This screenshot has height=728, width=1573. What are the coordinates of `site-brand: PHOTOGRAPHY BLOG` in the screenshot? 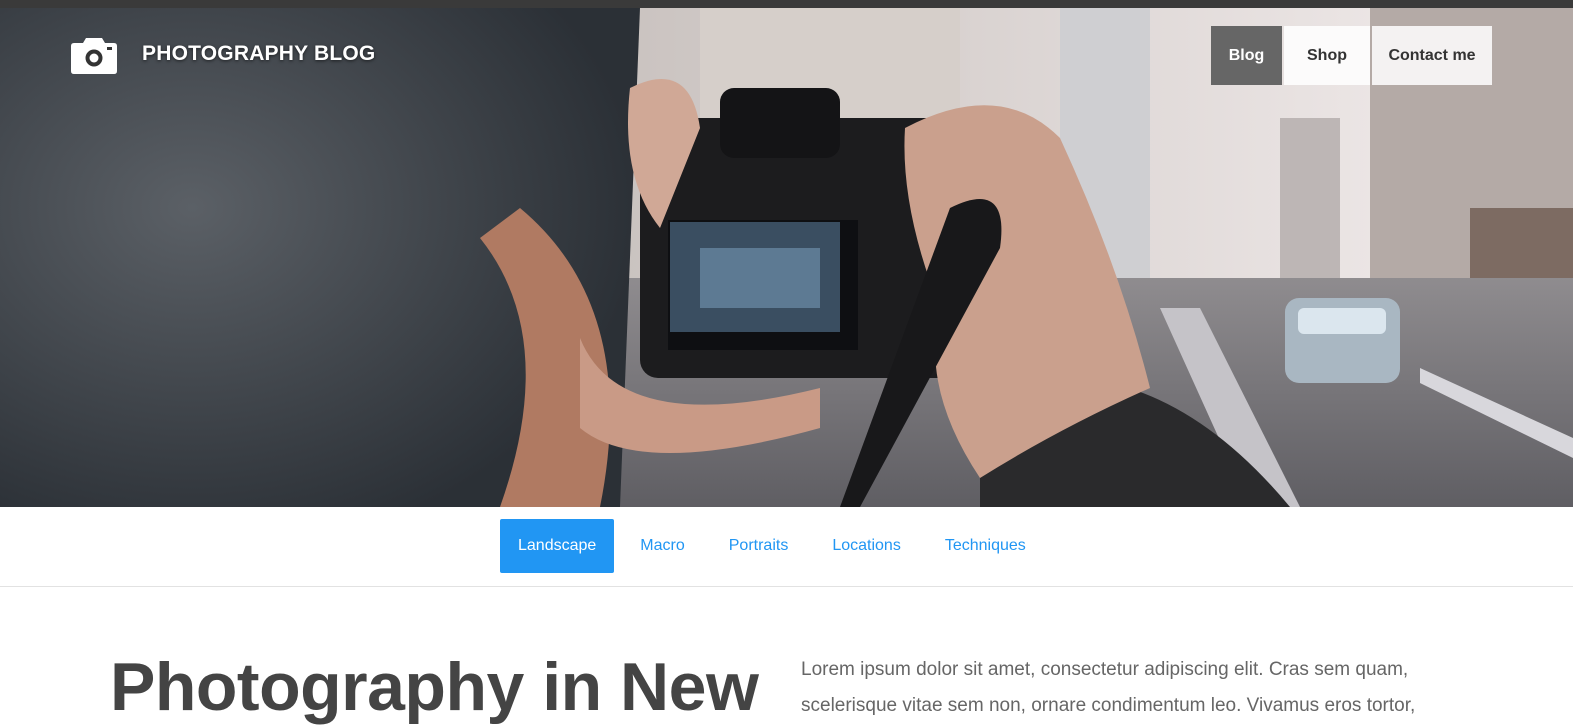 It's located at (222, 54).